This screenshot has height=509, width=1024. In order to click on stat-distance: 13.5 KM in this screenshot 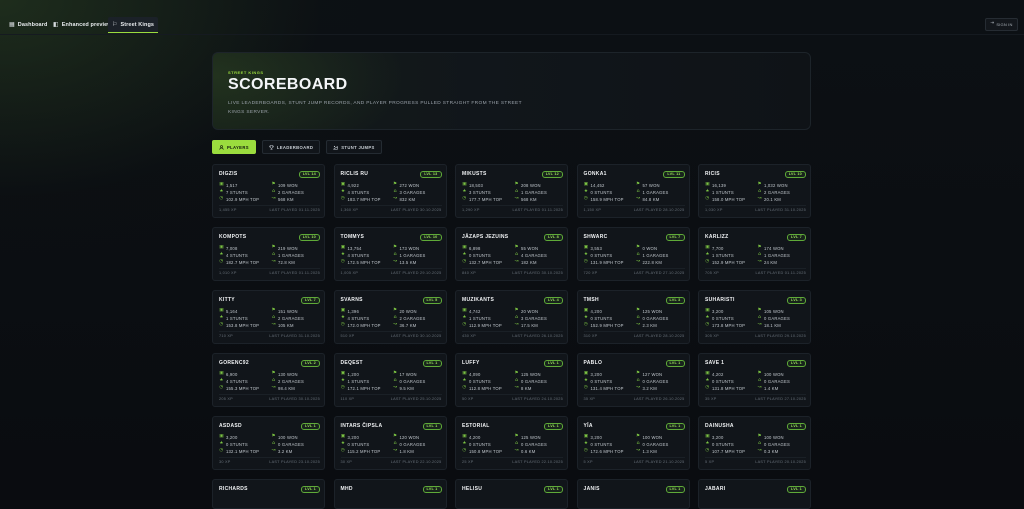, I will do `click(417, 262)`.